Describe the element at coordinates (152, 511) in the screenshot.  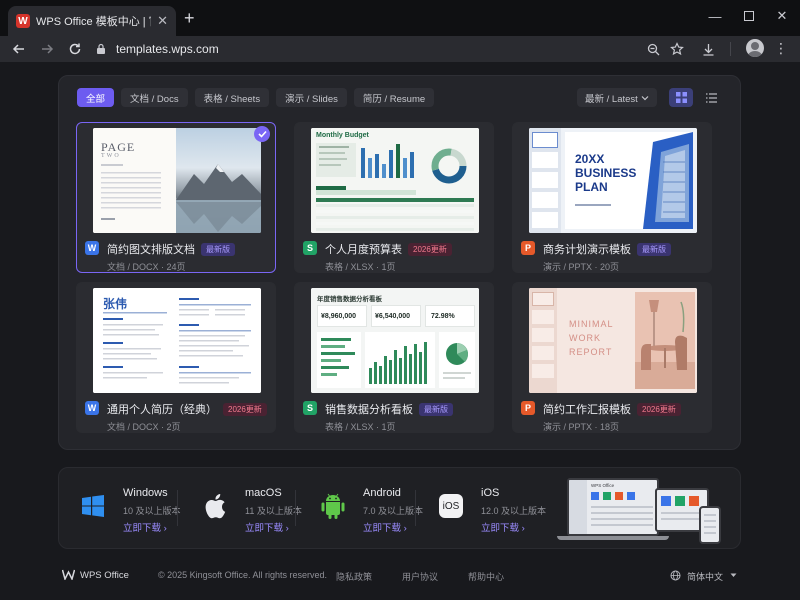
I see `platform-requirement: 10 及以上版本` at that location.